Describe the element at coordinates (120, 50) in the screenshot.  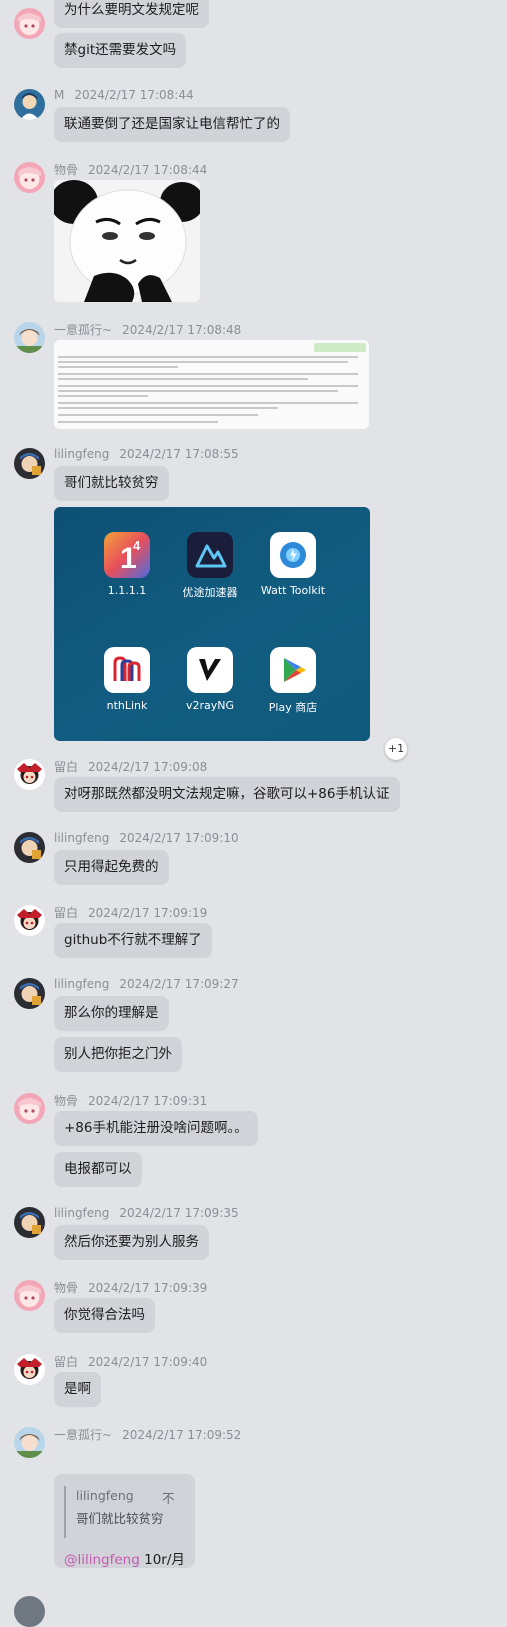
I see `message-bubble: 禁git还需要发文吗` at that location.